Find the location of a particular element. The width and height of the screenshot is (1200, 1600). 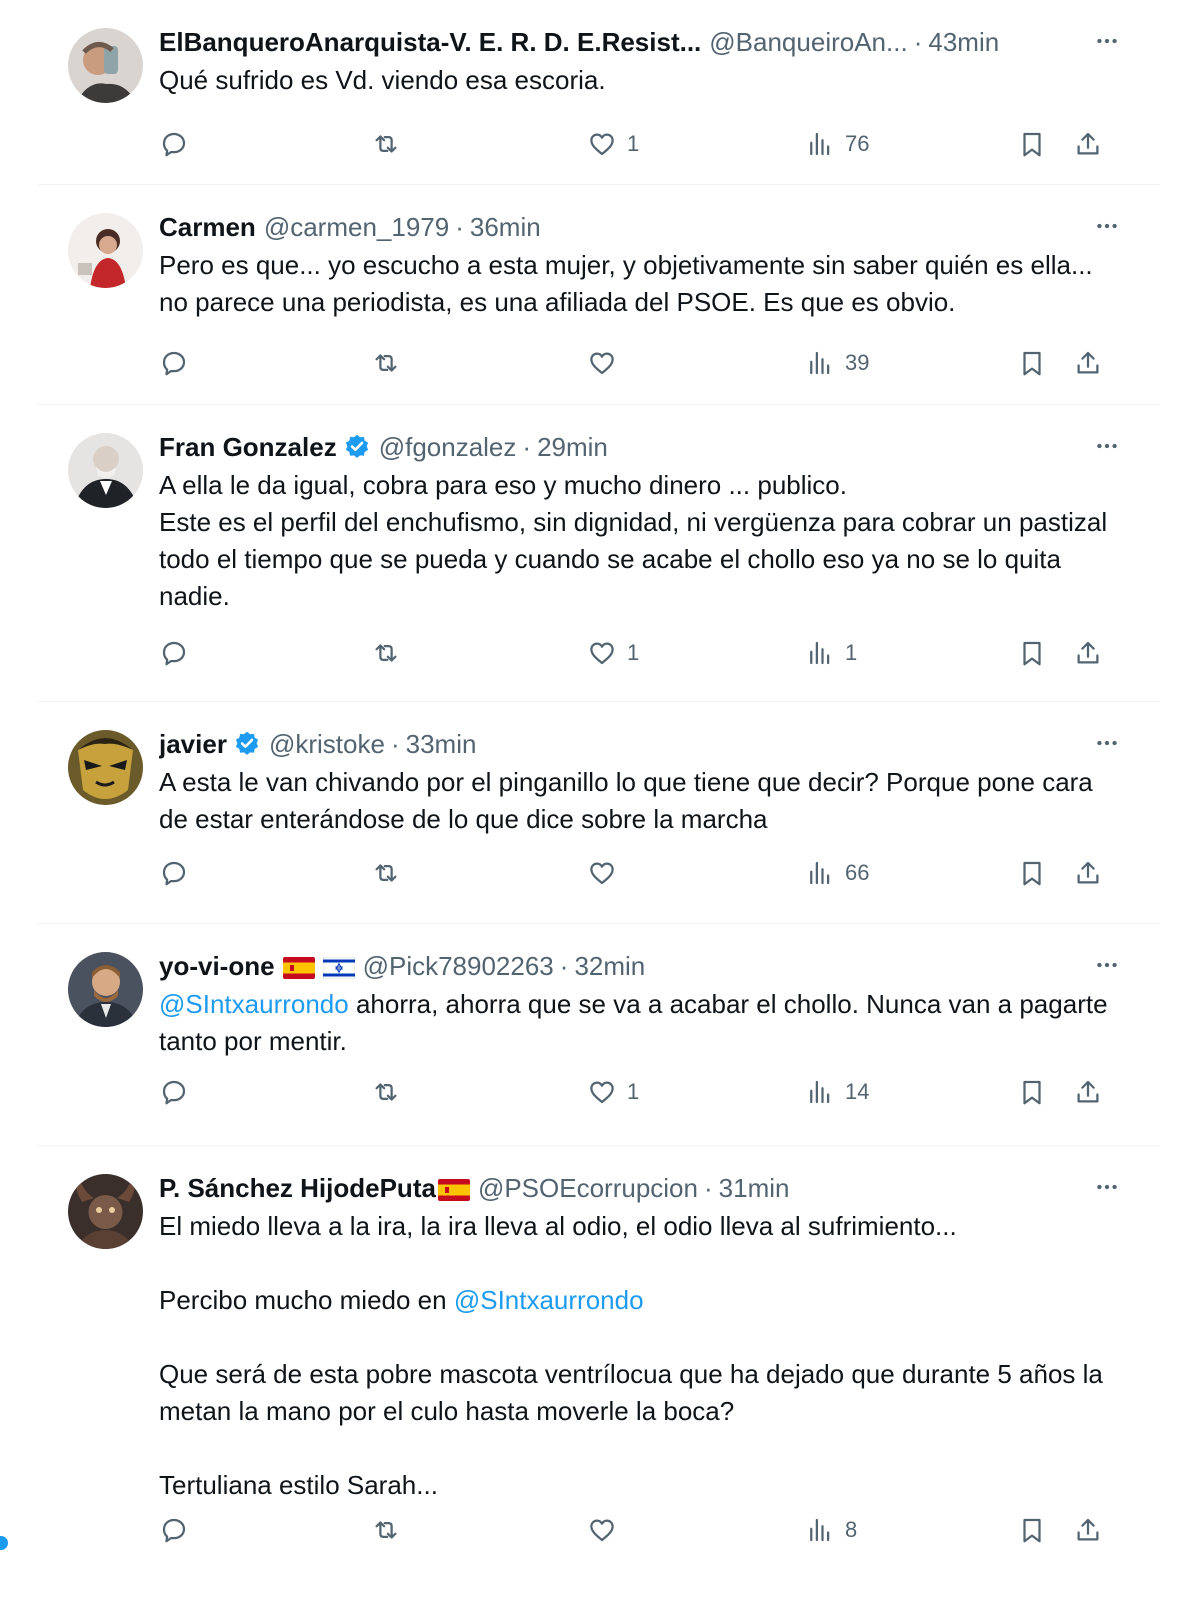

display-name: javier is located at coordinates (193, 744).